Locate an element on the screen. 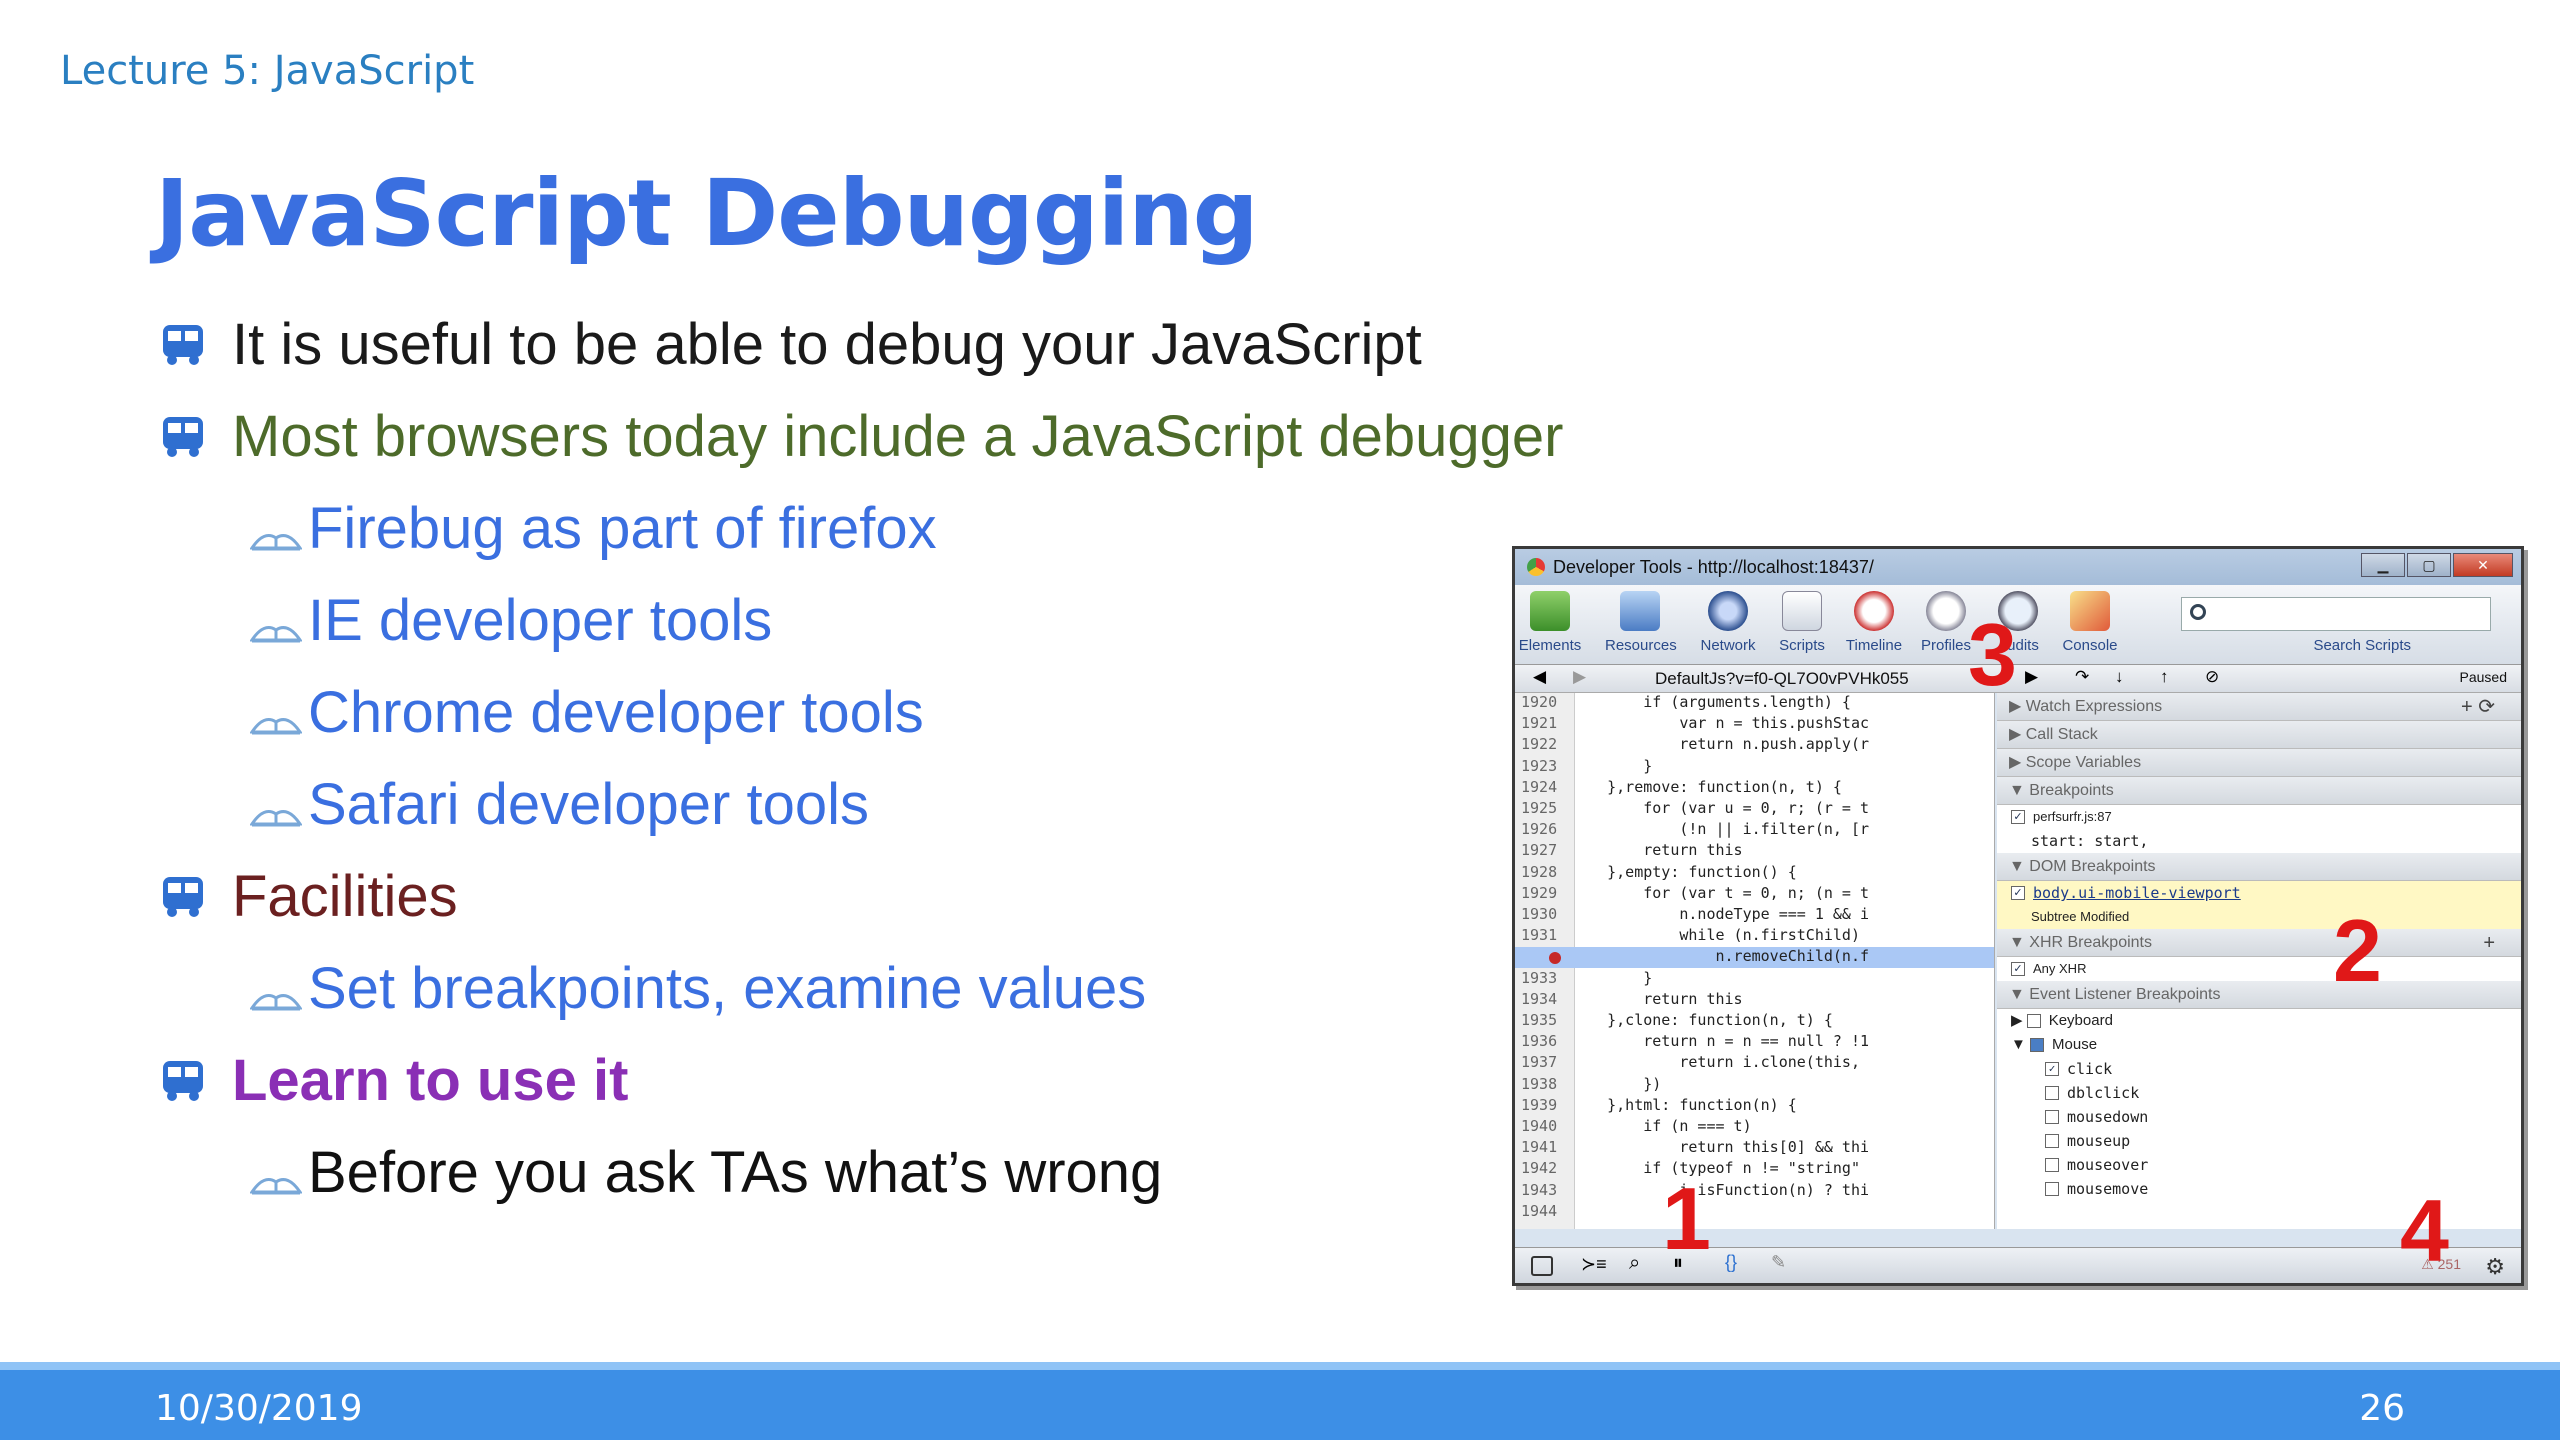 This screenshot has height=1440, width=2560. event-item: ✓ click is located at coordinates (2259, 1069).